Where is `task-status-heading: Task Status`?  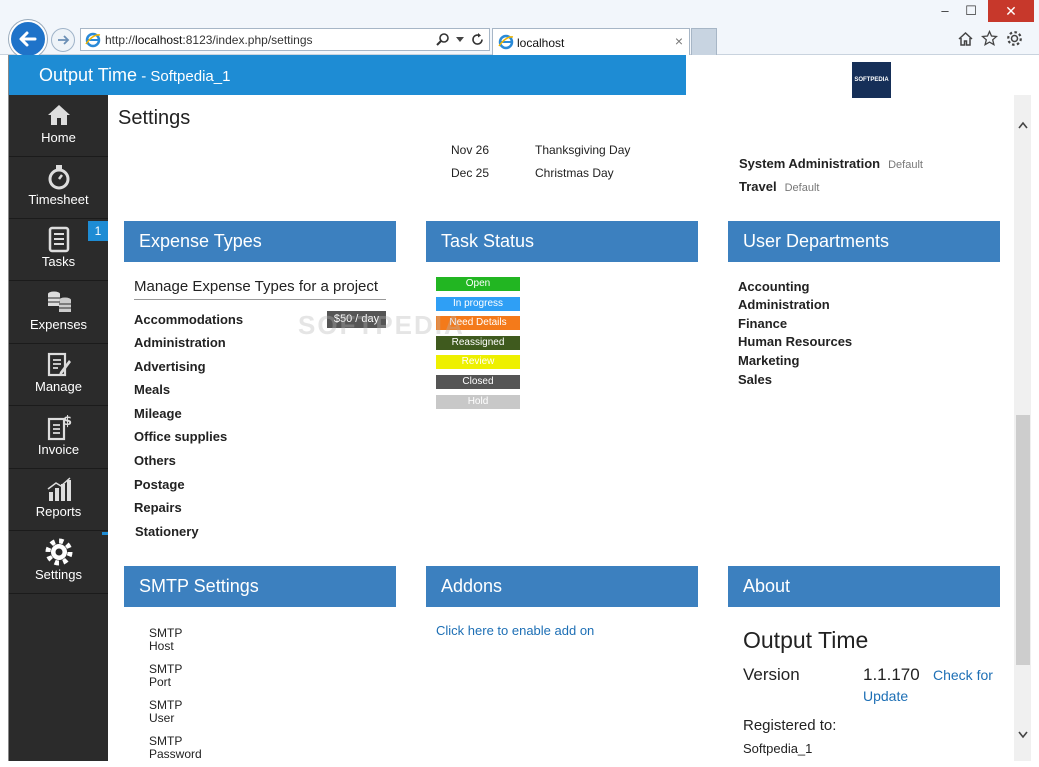
task-status-heading: Task Status is located at coordinates (562, 241).